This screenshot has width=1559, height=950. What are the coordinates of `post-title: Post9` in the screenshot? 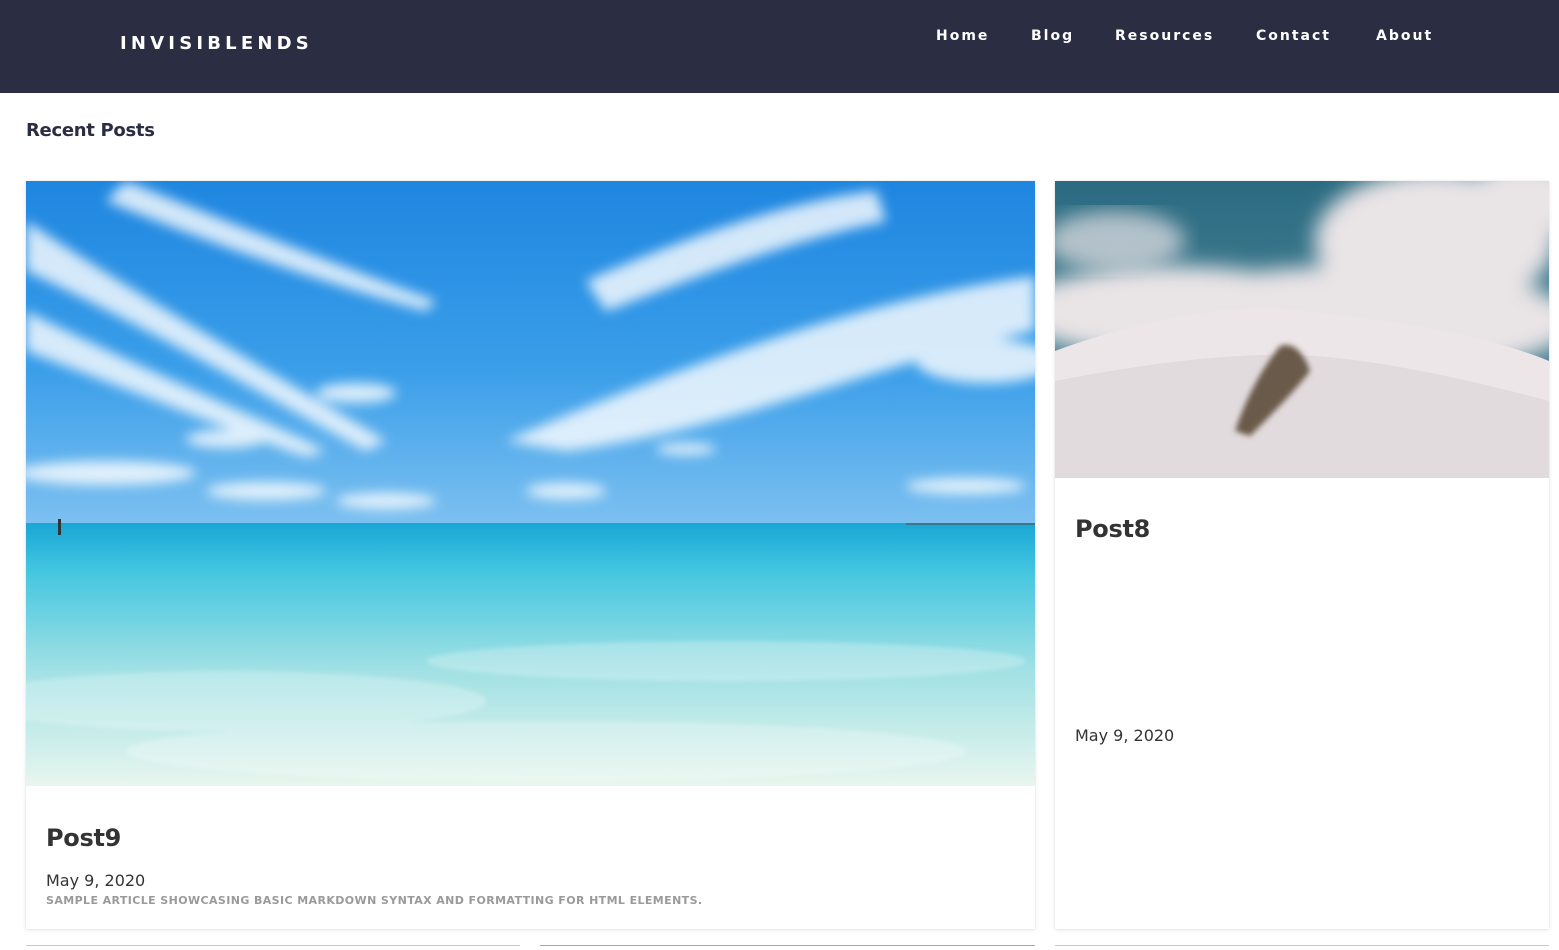 It's located at (83, 838).